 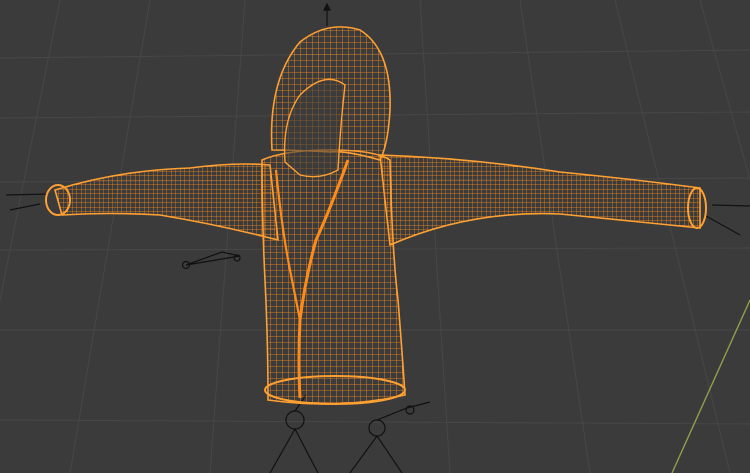 What do you see at coordinates (710, 386) in the screenshot?
I see `y-axis-line` at bounding box center [710, 386].